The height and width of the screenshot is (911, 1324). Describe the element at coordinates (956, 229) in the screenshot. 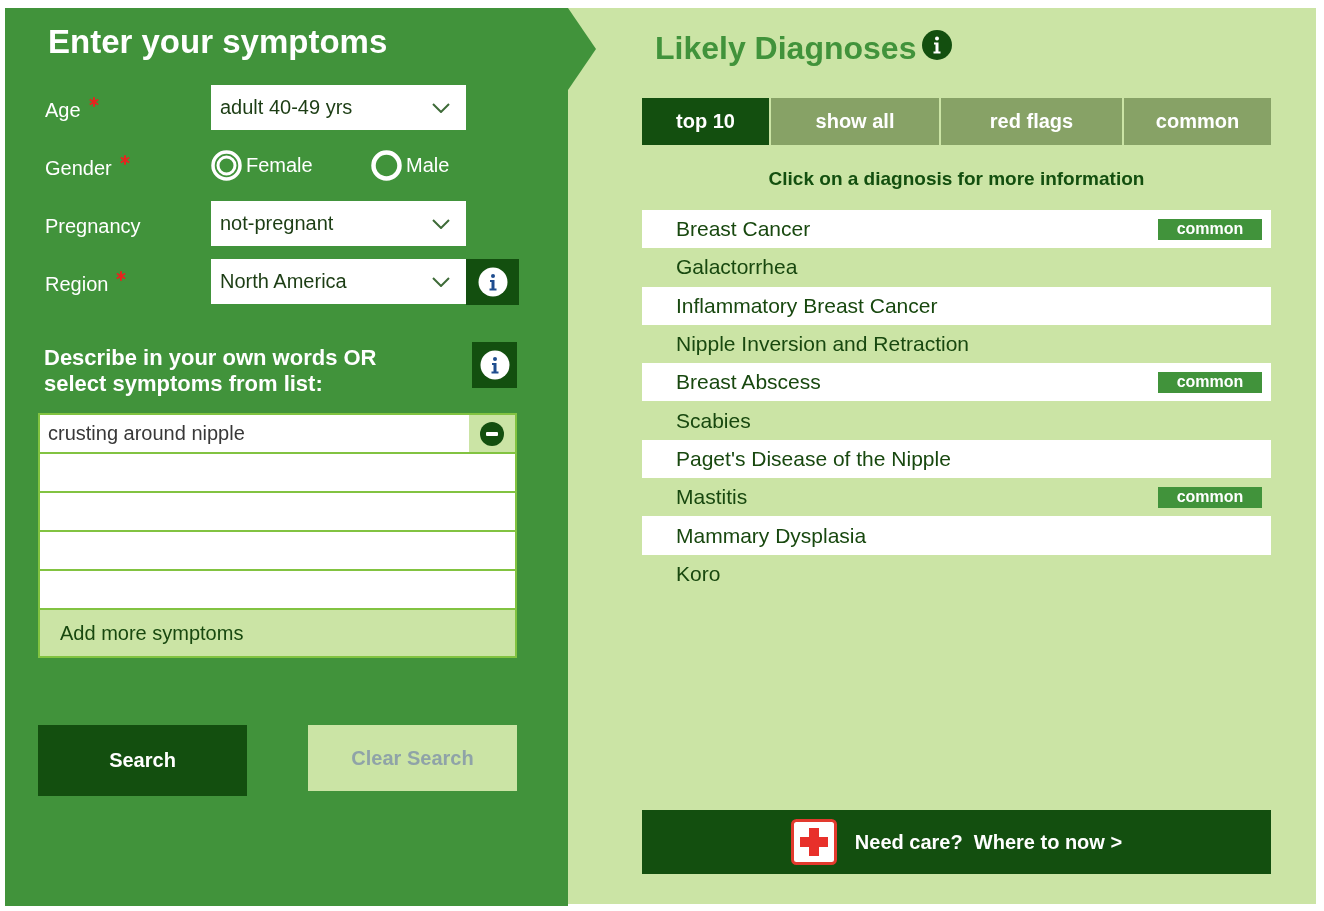

I see `diagnosis-item: Breast Cancer common` at that location.